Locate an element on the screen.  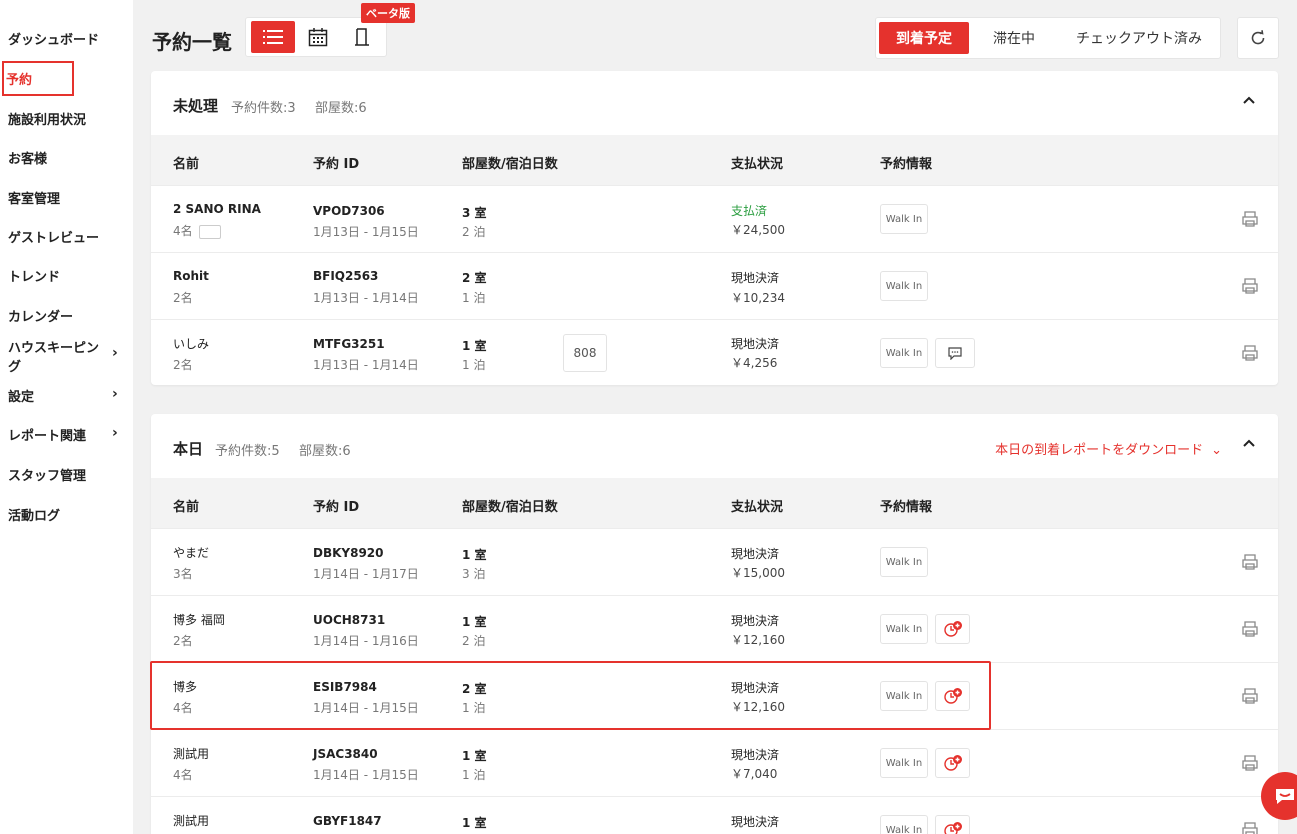
room-count: 部屋数:6 is located at coordinates (325, 451).